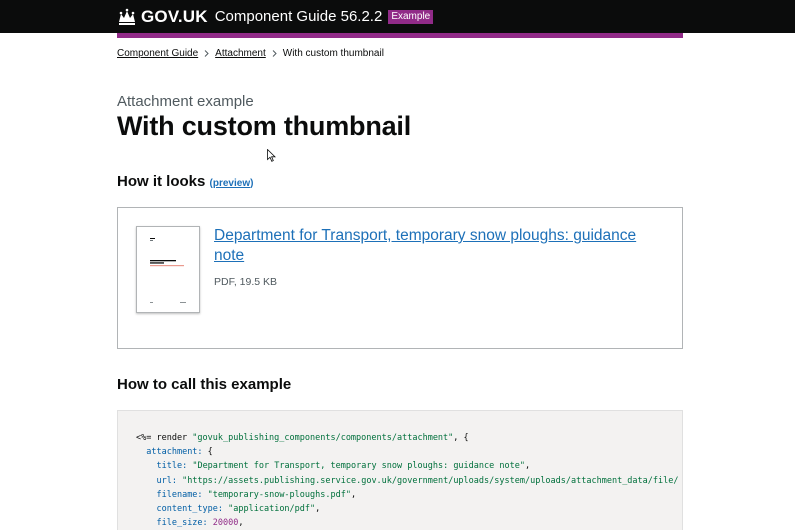 This screenshot has width=795, height=530. What do you see at coordinates (179, 494) in the screenshot?
I see `code-token: filename:` at bounding box center [179, 494].